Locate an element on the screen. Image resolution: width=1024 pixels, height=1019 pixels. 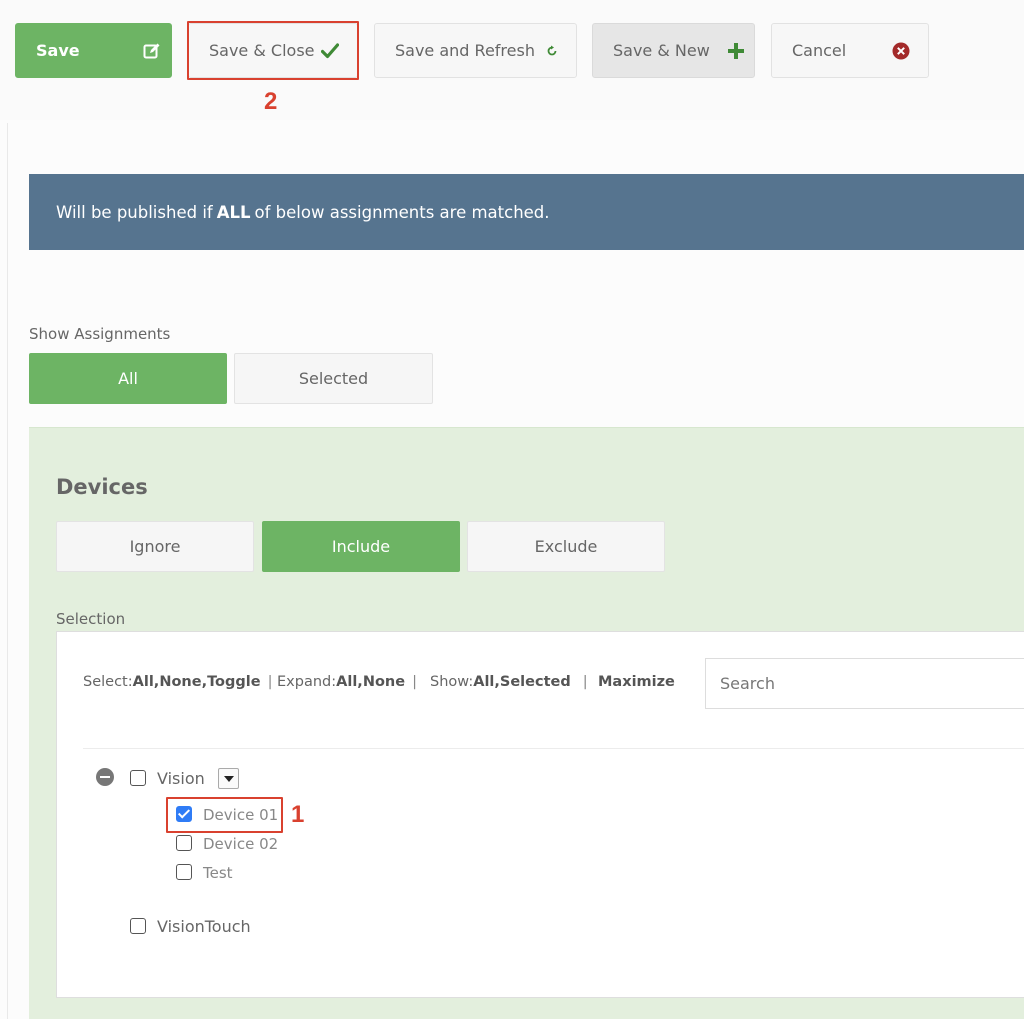
cancel-label: Cancel is located at coordinates (819, 50).